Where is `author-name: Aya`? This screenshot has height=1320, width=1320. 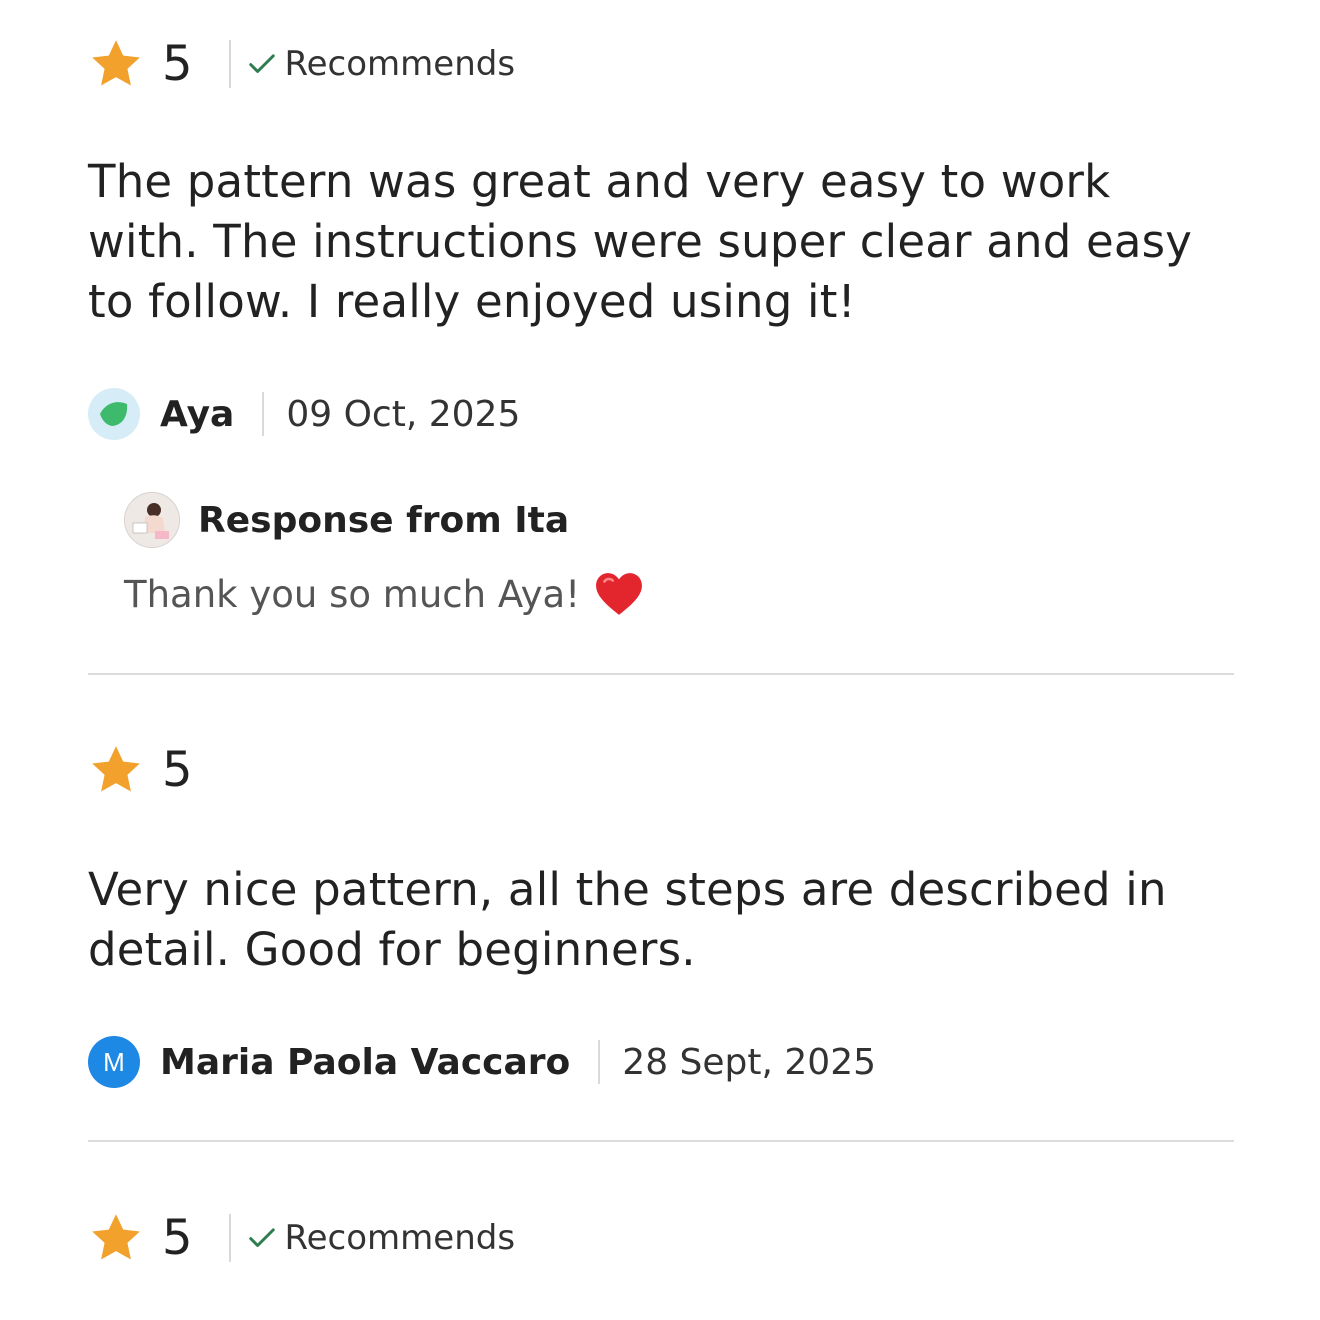 author-name: Aya is located at coordinates (197, 414).